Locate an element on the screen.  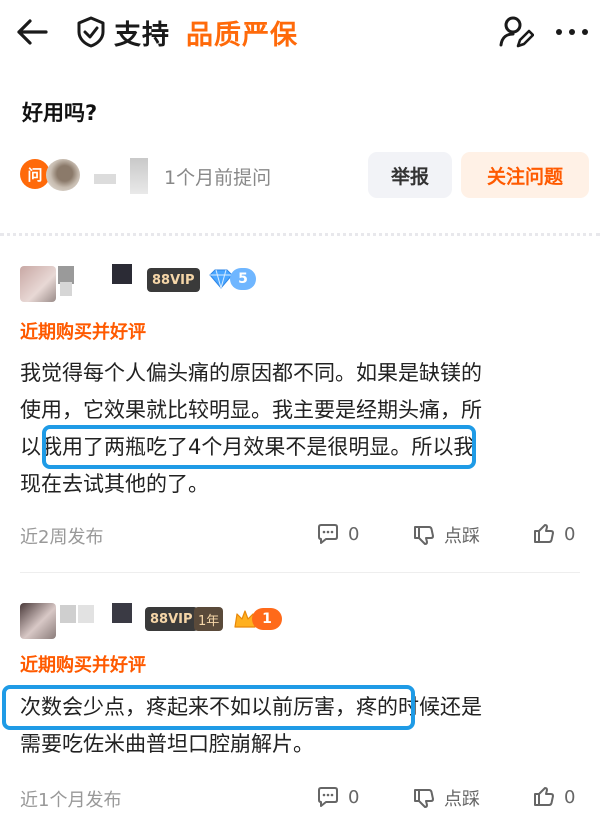
follow-question-button: 关注问题 is located at coordinates (525, 175).